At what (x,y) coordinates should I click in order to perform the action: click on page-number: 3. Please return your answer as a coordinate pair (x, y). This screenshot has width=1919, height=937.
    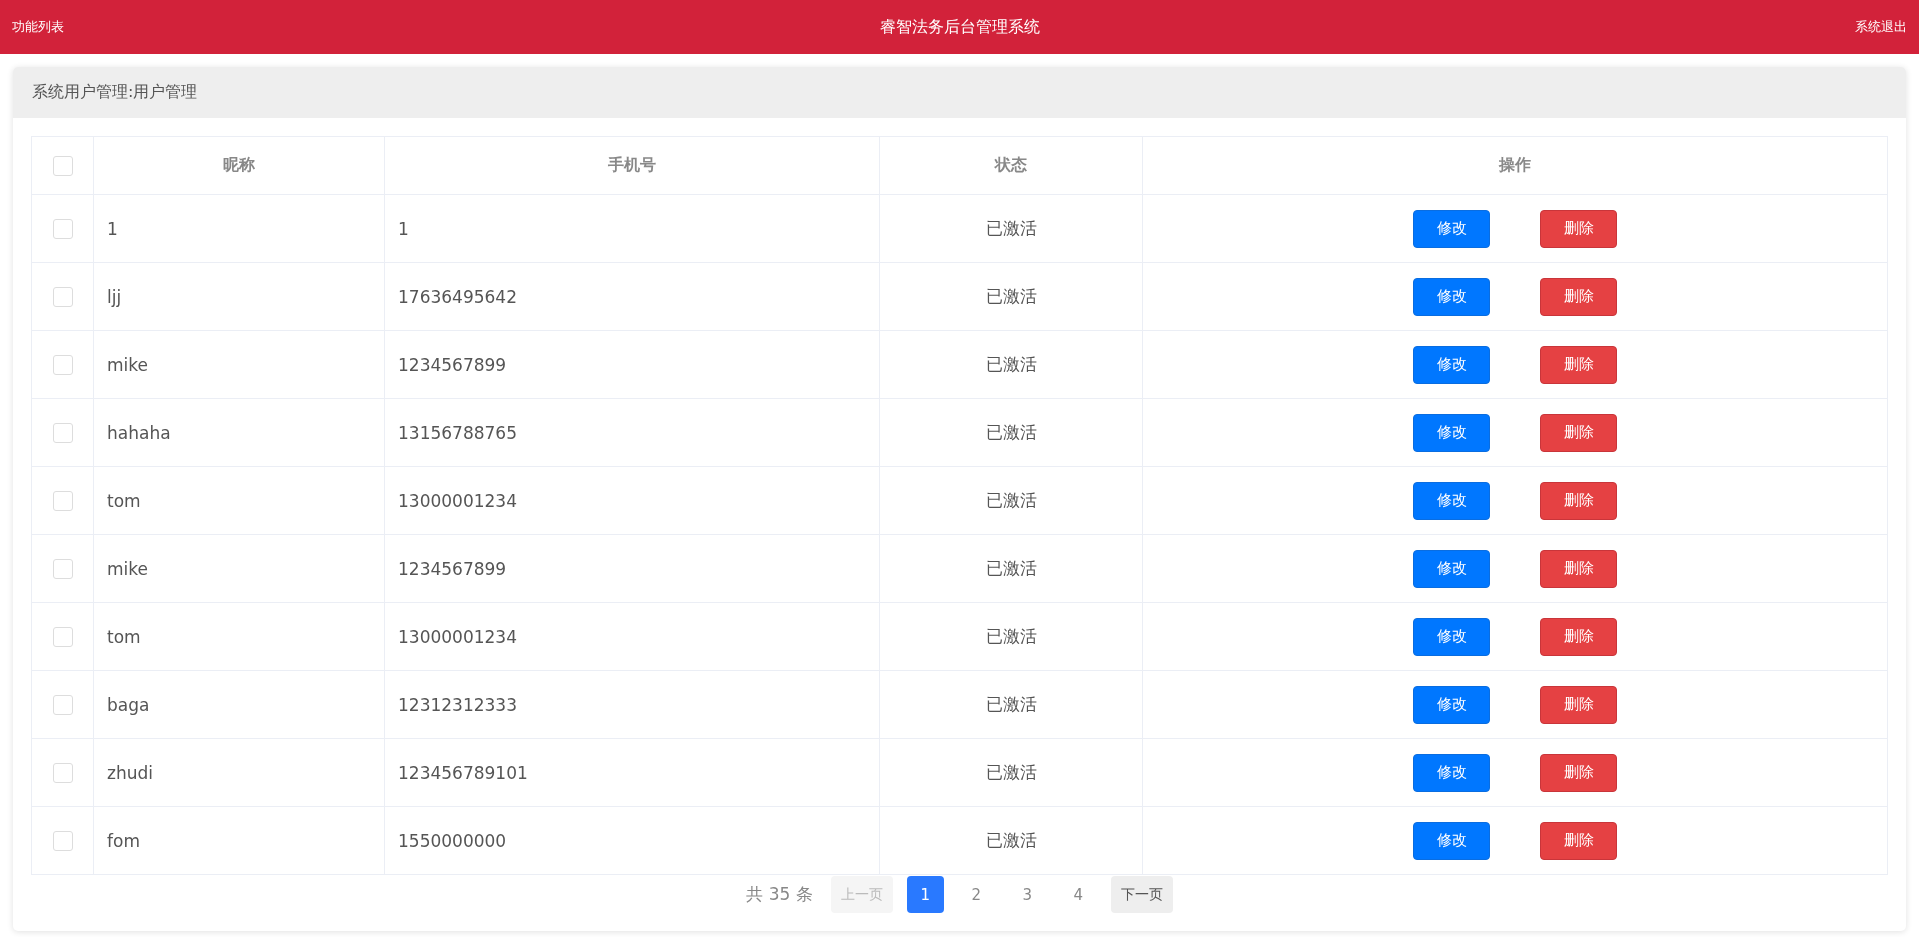
    Looking at the image, I should click on (1027, 894).